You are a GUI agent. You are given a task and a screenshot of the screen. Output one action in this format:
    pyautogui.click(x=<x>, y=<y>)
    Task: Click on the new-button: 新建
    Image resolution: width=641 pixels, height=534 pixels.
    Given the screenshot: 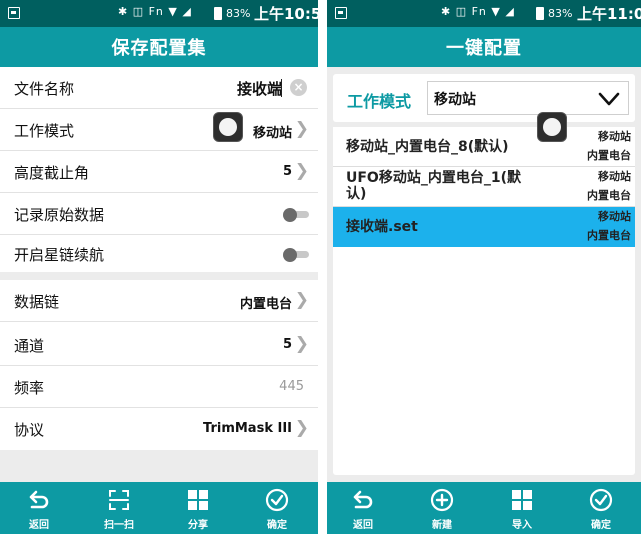 What is the action you would take?
    pyautogui.click(x=442, y=508)
    